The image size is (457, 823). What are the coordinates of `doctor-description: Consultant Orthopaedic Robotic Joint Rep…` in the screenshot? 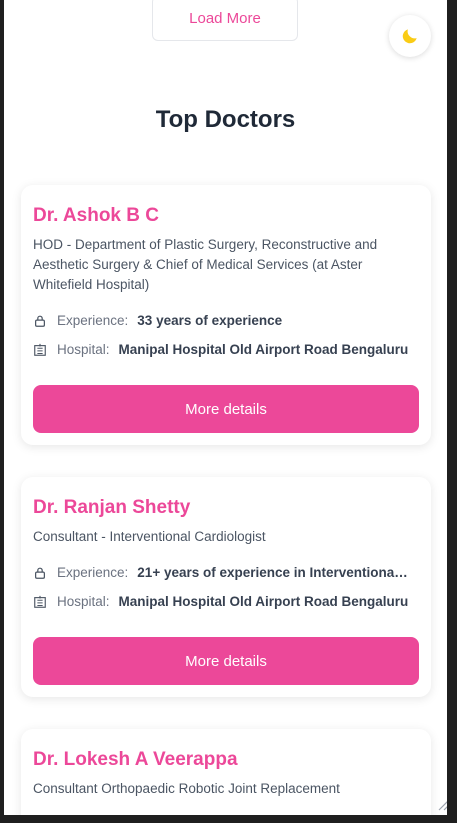 It's located at (186, 788).